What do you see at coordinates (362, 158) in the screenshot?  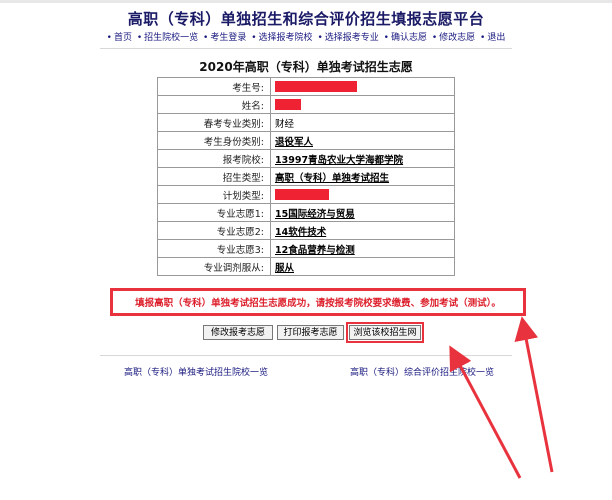 I see `row-value: 13997青岛农业大学海都学院` at bounding box center [362, 158].